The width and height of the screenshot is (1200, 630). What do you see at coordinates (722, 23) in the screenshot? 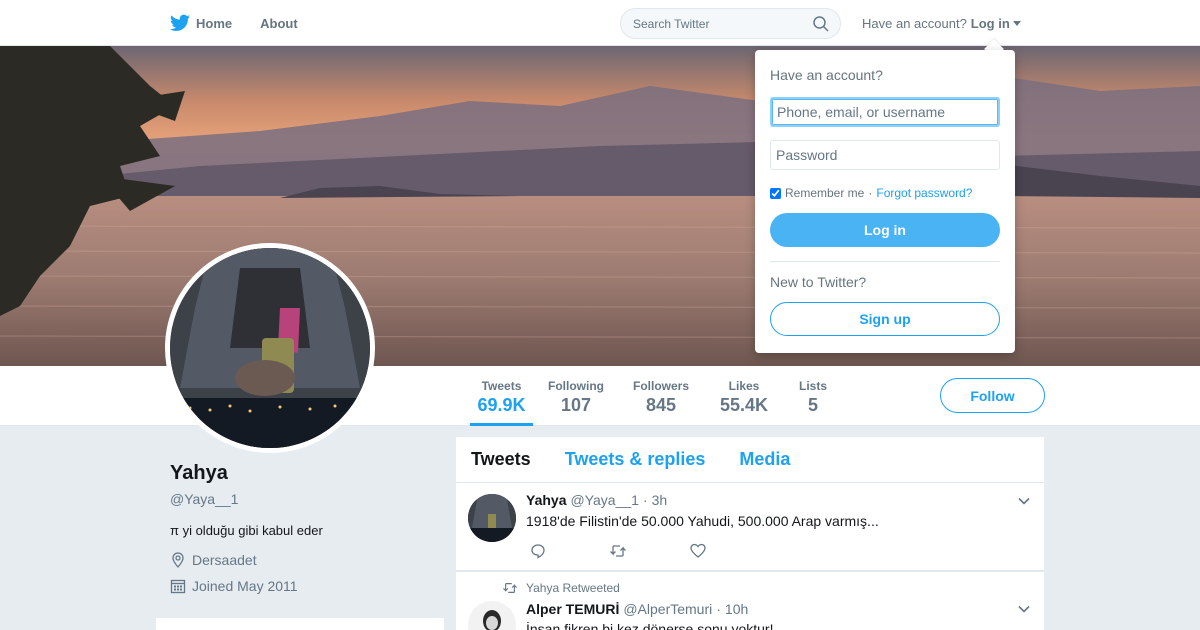
I see `search-input` at bounding box center [722, 23].